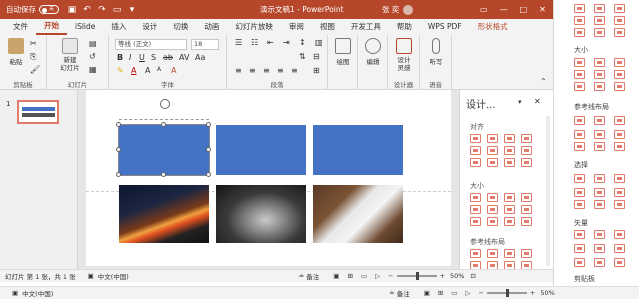 The height and width of the screenshot is (299, 639). What do you see at coordinates (377, 276) in the screenshot?
I see `slideshow-view-icon: ▷` at bounding box center [377, 276].